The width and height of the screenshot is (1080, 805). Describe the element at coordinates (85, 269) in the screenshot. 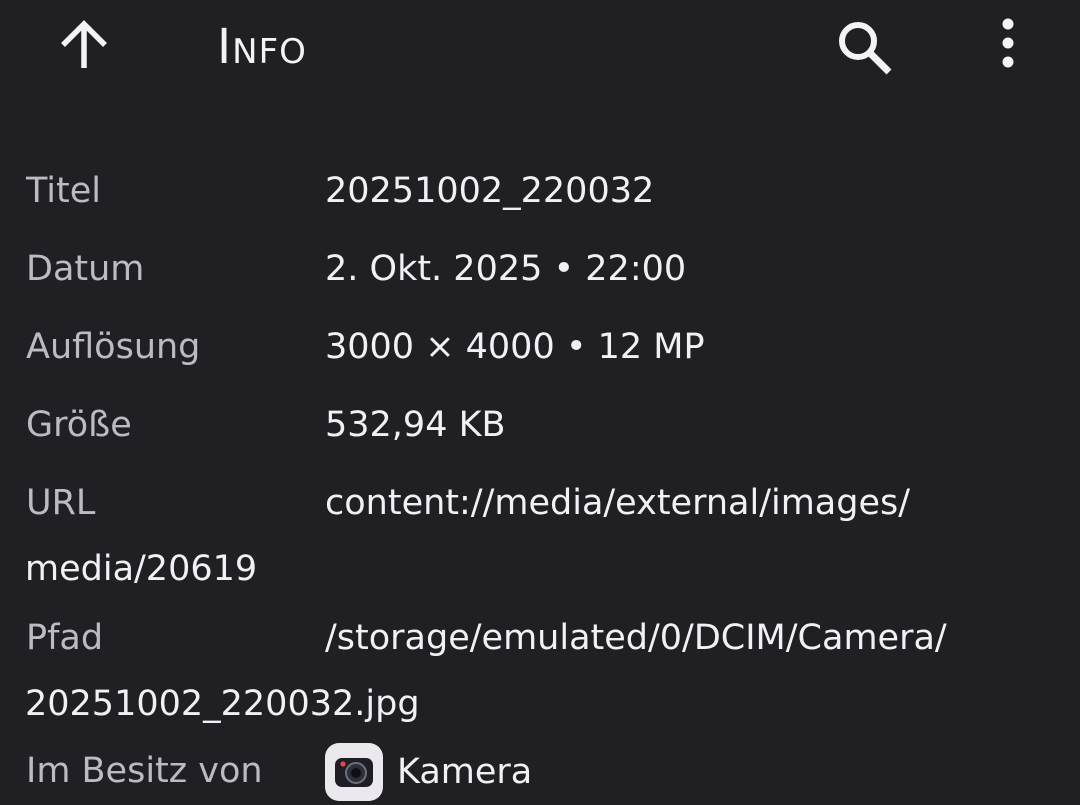

I see `date-label: Datum` at that location.